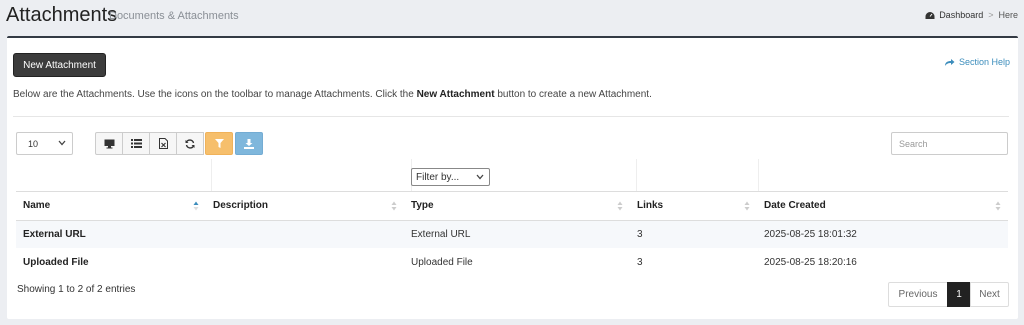 The height and width of the screenshot is (325, 1024). What do you see at coordinates (918, 294) in the screenshot?
I see `pagination-previous: Previous` at bounding box center [918, 294].